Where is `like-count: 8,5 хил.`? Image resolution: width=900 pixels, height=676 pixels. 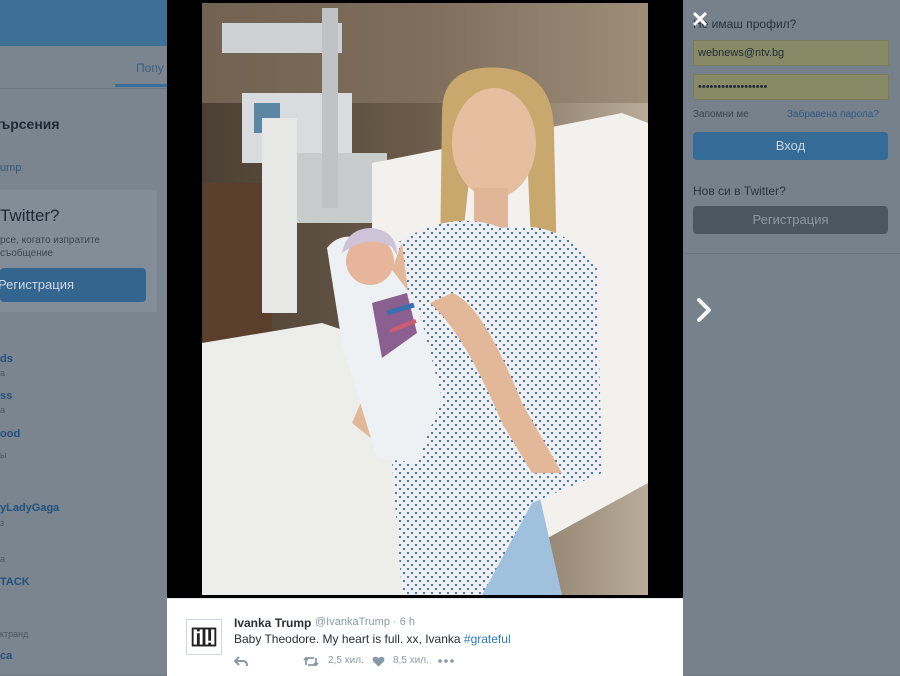 like-count: 8,5 хил. is located at coordinates (411, 660).